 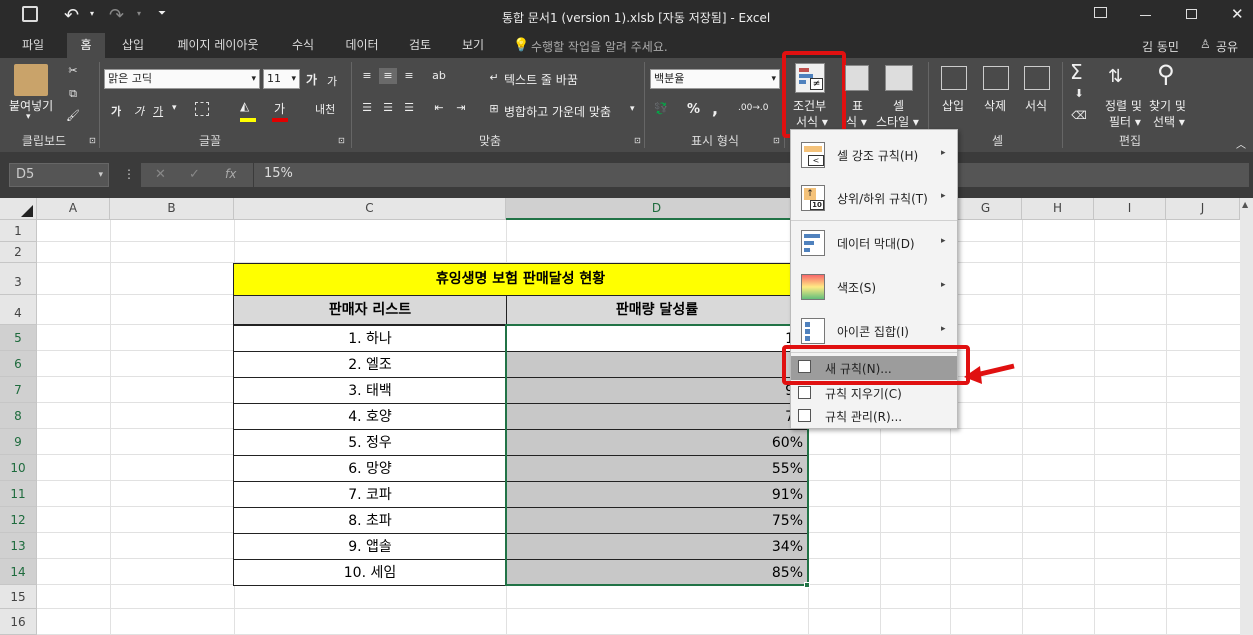 What do you see at coordinates (494, 78) in the screenshot?
I see `wrap-text-icon: ↵` at bounding box center [494, 78].